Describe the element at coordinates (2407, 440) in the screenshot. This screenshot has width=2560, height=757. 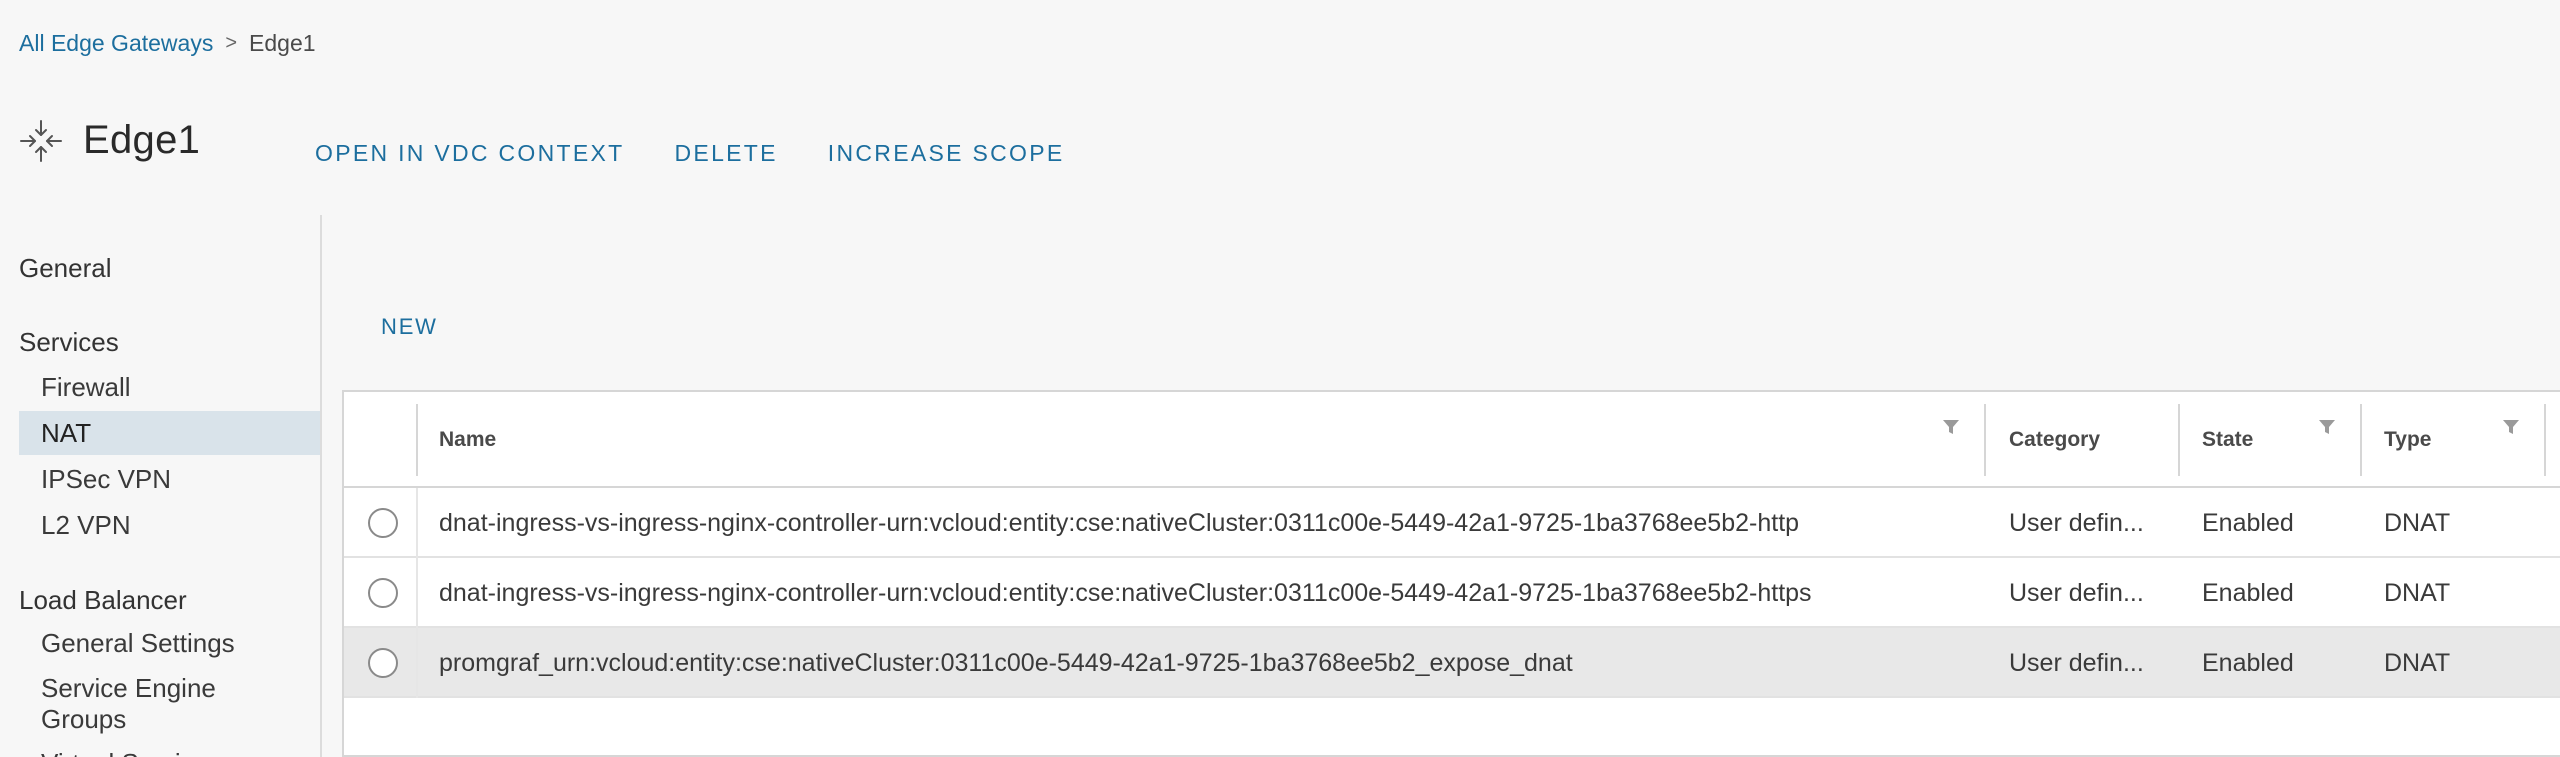
I see `column-header-type: Type` at that location.